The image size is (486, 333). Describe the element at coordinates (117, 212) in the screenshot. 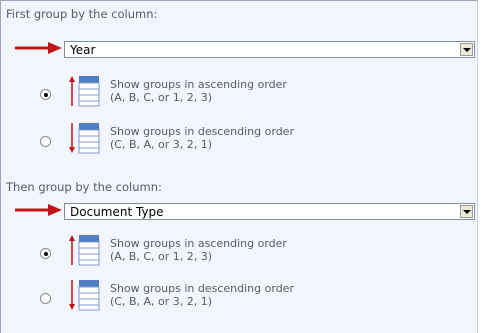

I see `then-group-selected-value: Document Type` at that location.